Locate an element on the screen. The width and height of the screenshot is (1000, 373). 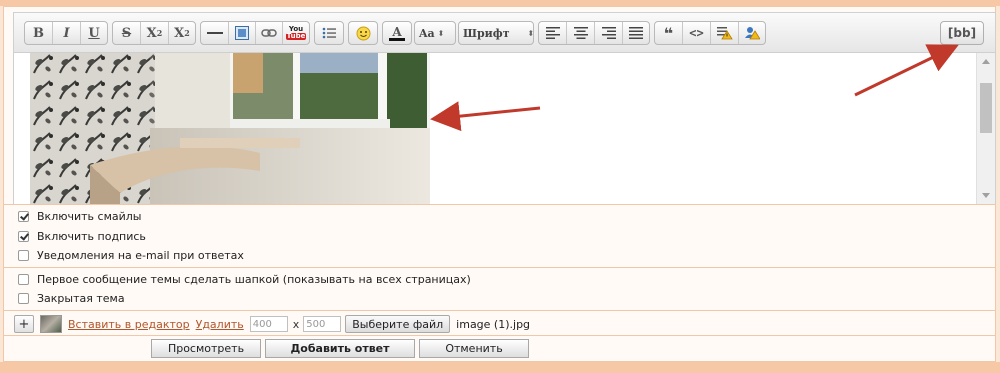
annotation-arrows is located at coordinates (694, 88).